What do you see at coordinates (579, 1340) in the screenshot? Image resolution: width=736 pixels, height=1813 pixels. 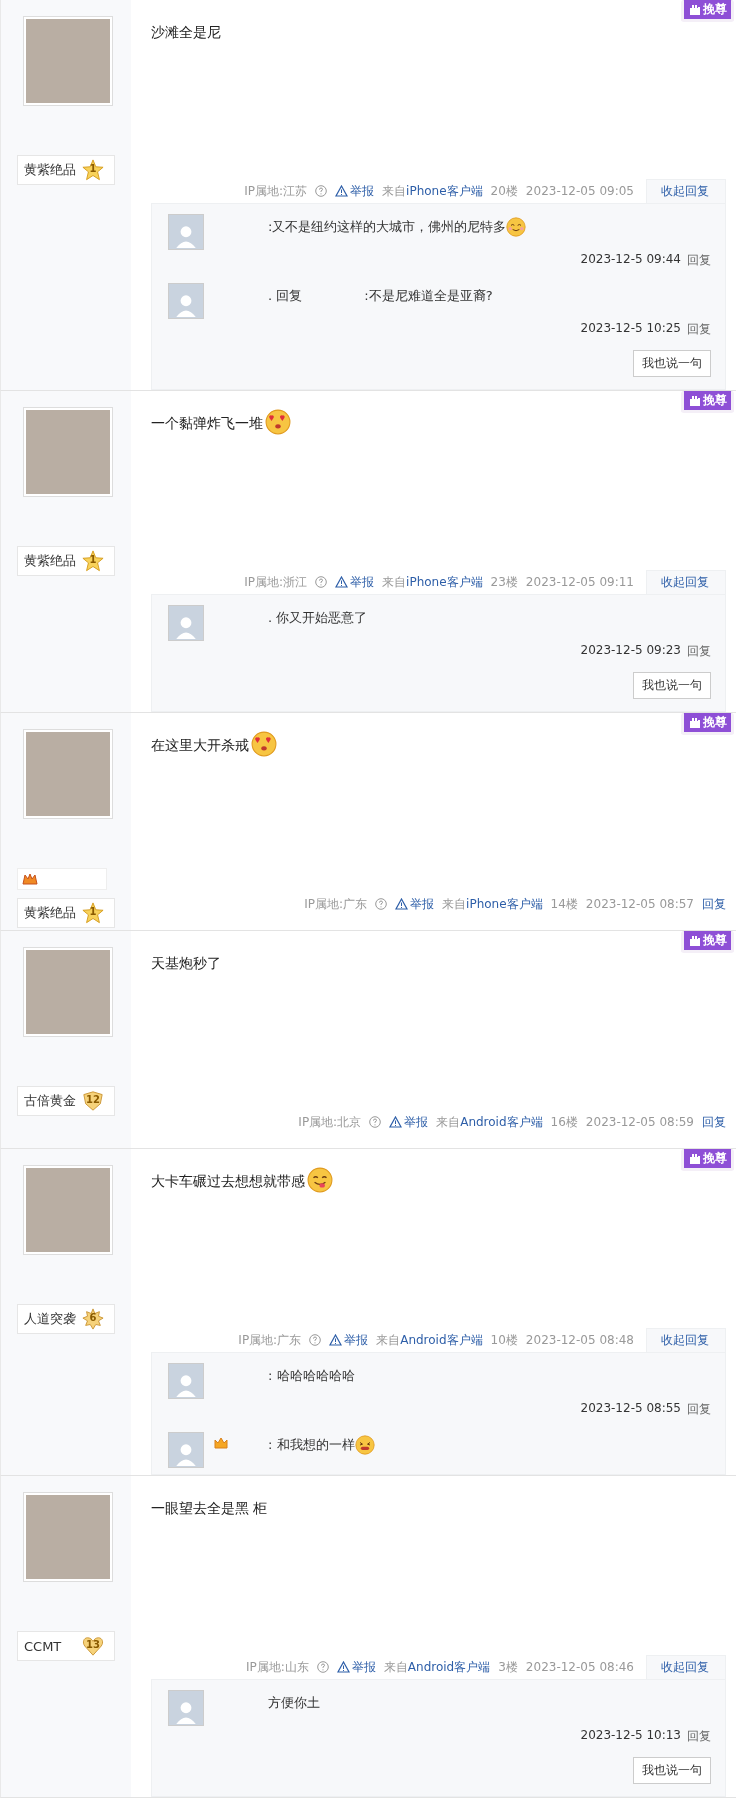 I see `post-time: 2023-12-05 08:48` at bounding box center [579, 1340].